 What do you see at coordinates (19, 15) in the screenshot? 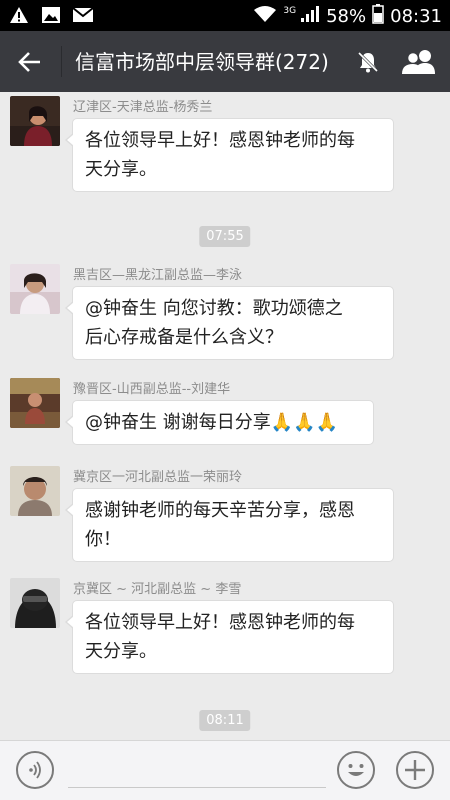
I see `warning-icon` at bounding box center [19, 15].